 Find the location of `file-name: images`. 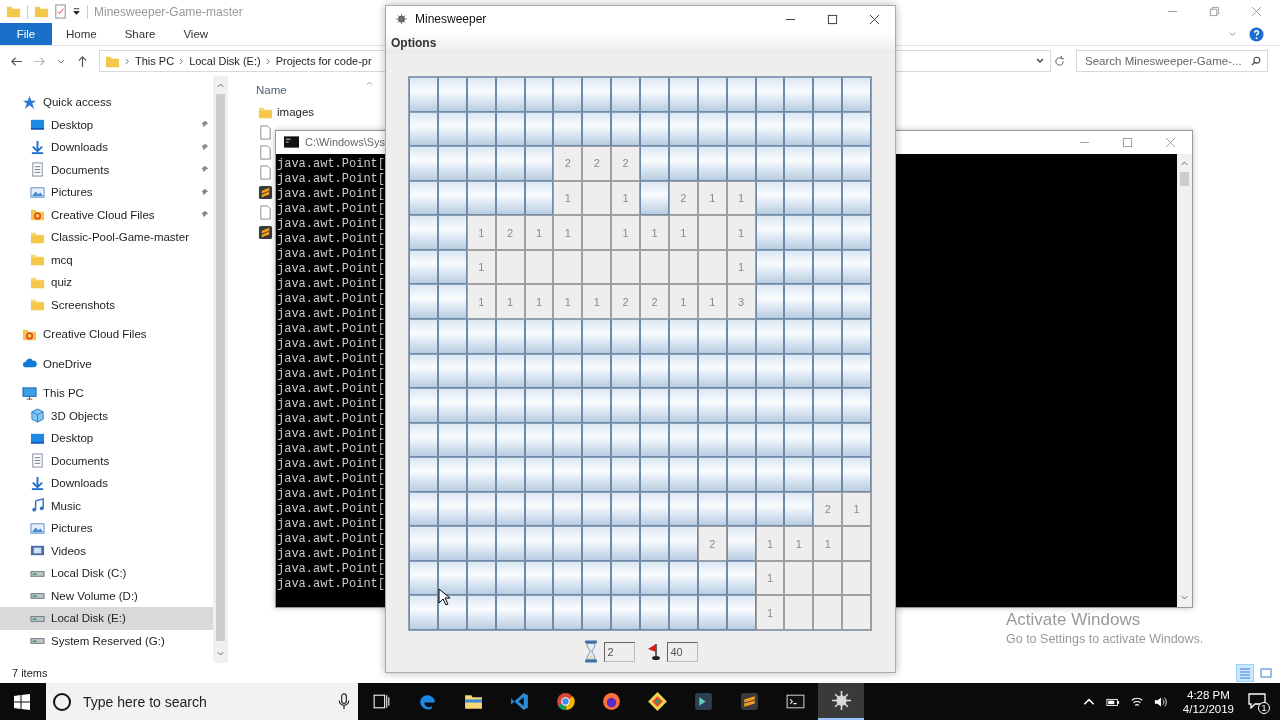

file-name: images is located at coordinates (296, 112).